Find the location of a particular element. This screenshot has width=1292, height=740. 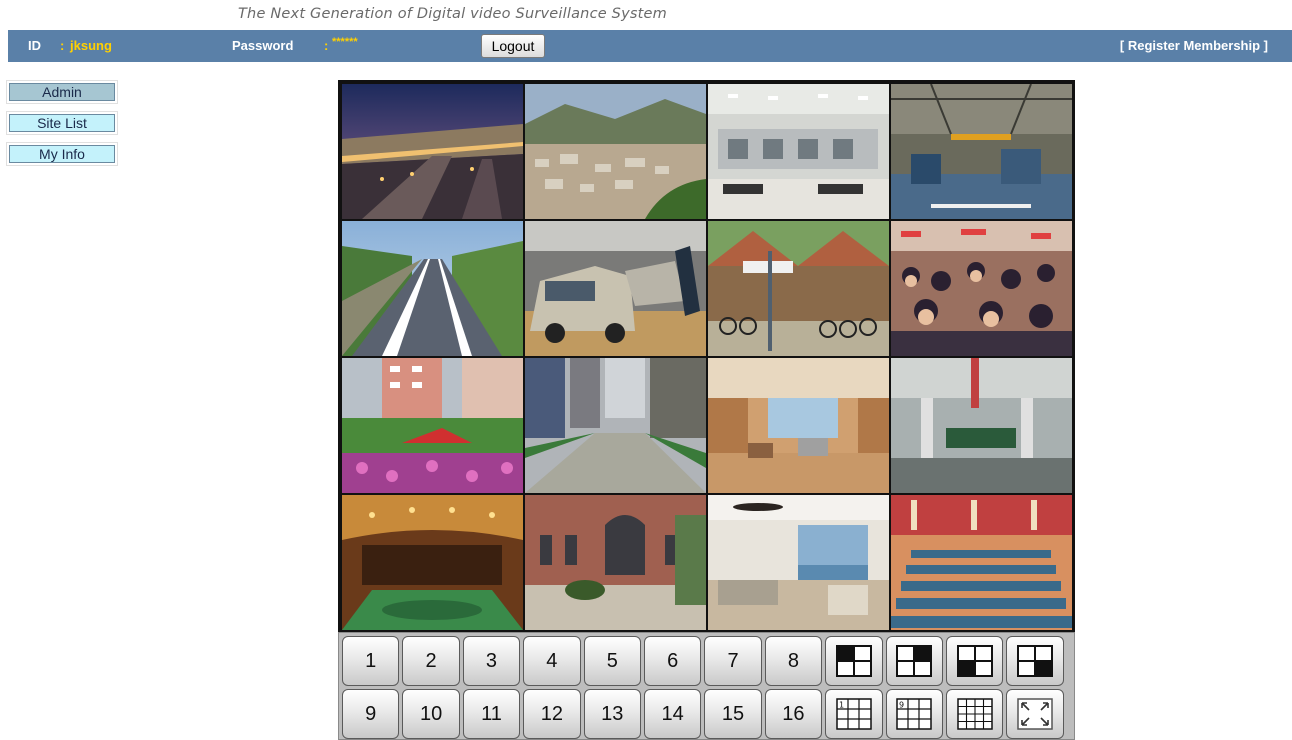

controls-row-1: 1 2 3 4 5 6 7 8 is located at coordinates (703, 661).